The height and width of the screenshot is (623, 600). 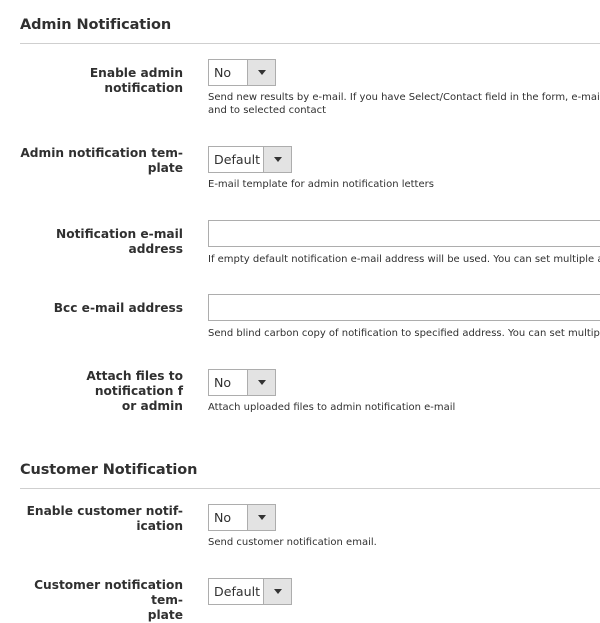 What do you see at coordinates (223, 382) in the screenshot?
I see `attach-files-value: No` at bounding box center [223, 382].